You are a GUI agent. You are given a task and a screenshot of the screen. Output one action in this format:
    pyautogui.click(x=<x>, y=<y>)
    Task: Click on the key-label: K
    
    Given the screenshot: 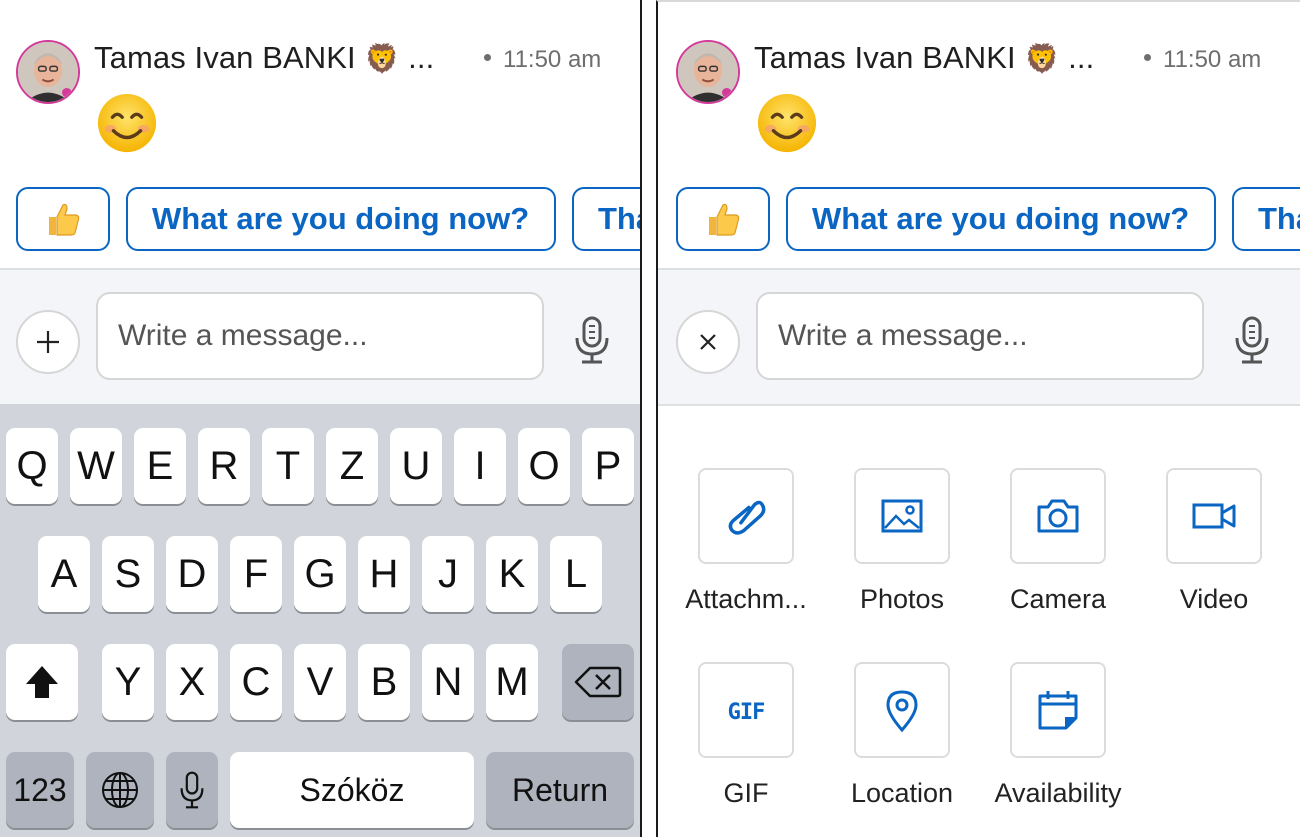 What is the action you would take?
    pyautogui.click(x=512, y=573)
    